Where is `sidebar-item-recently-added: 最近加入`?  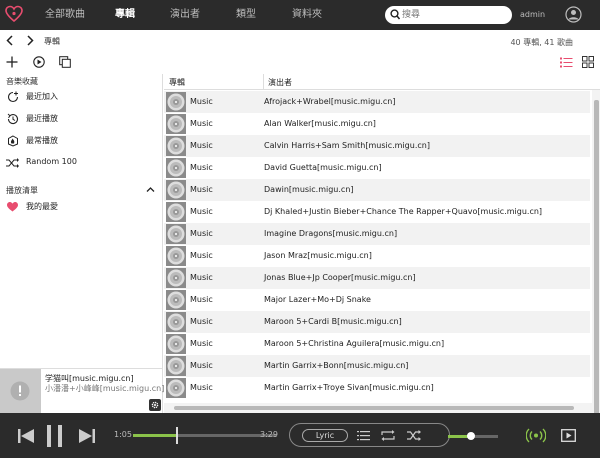 sidebar-item-recently-added: 最近加入 is located at coordinates (81, 97).